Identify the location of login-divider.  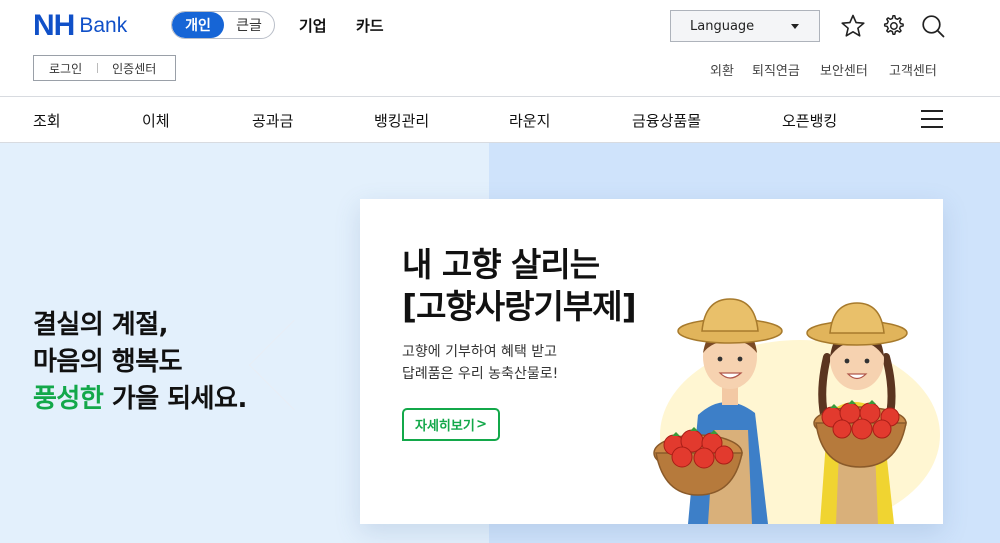
(98, 68).